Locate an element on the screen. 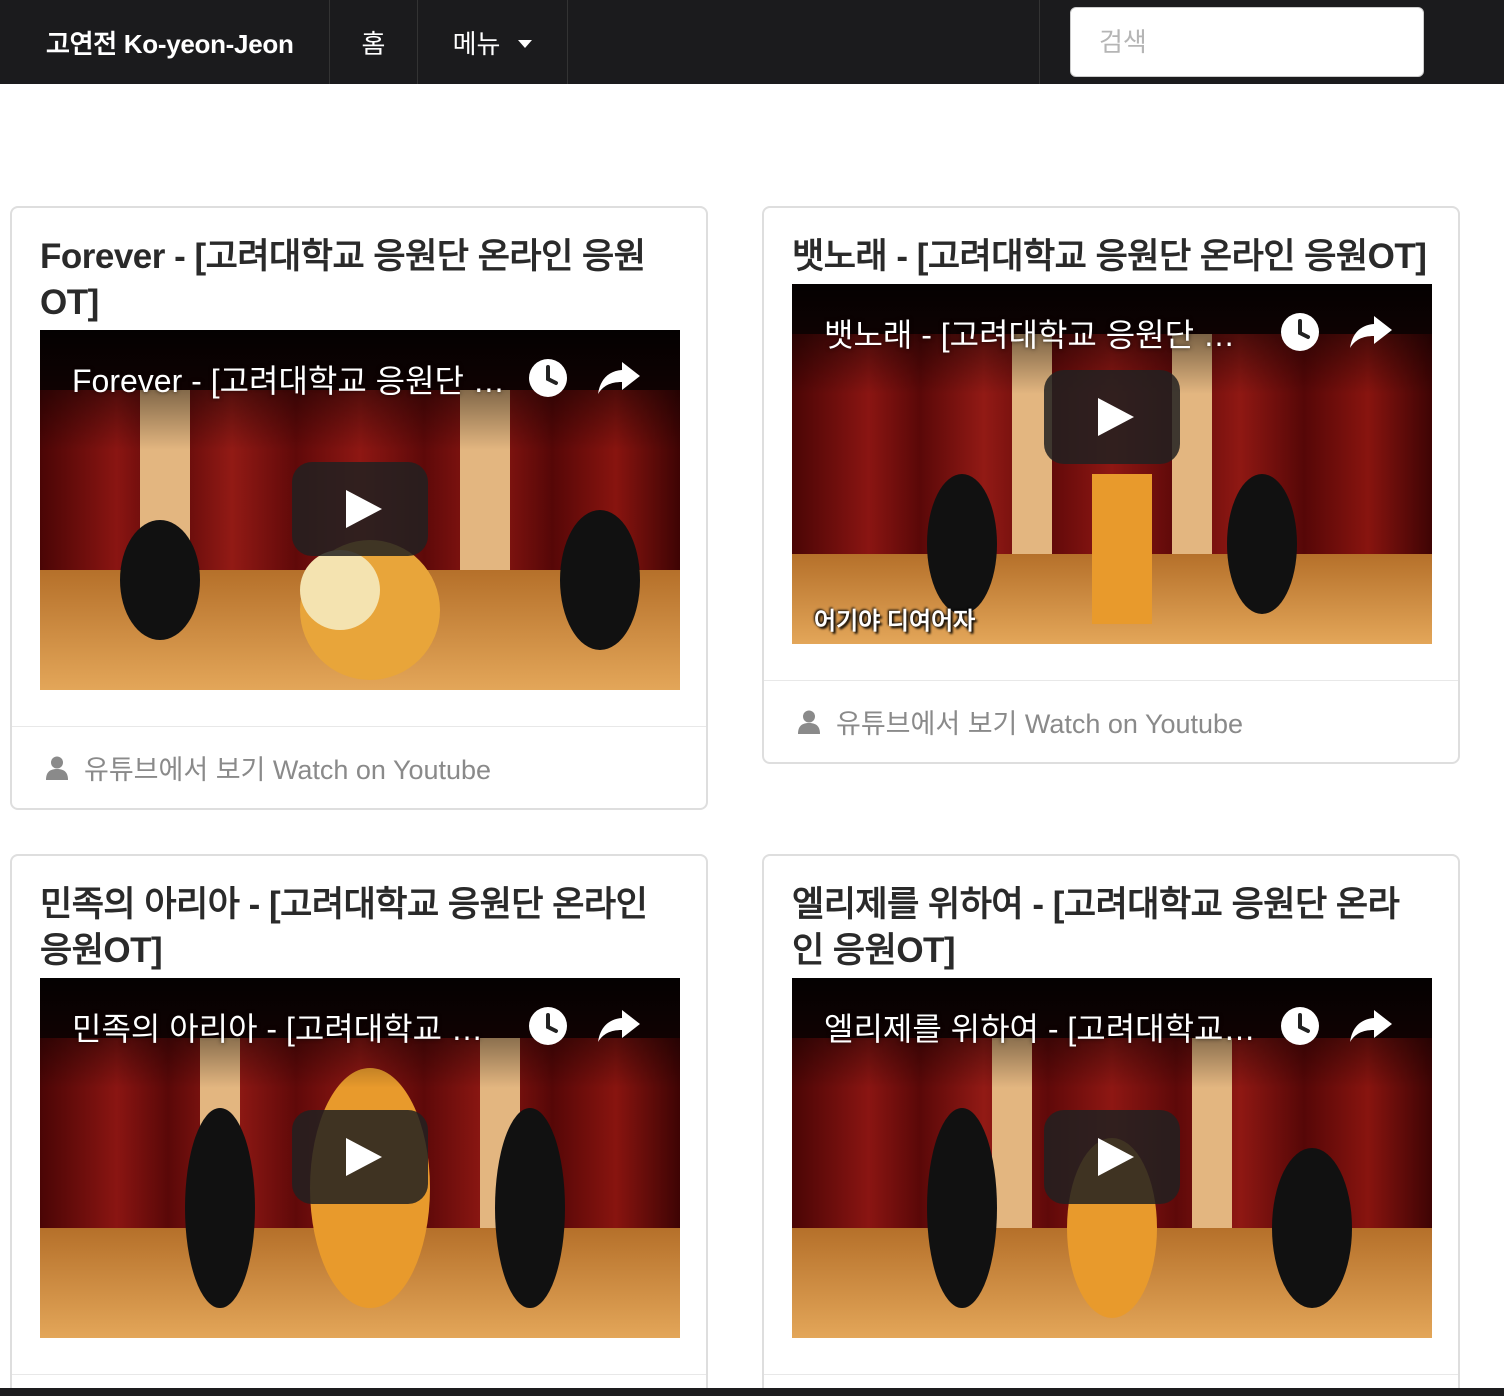  caret-down-icon is located at coordinates (525, 43).